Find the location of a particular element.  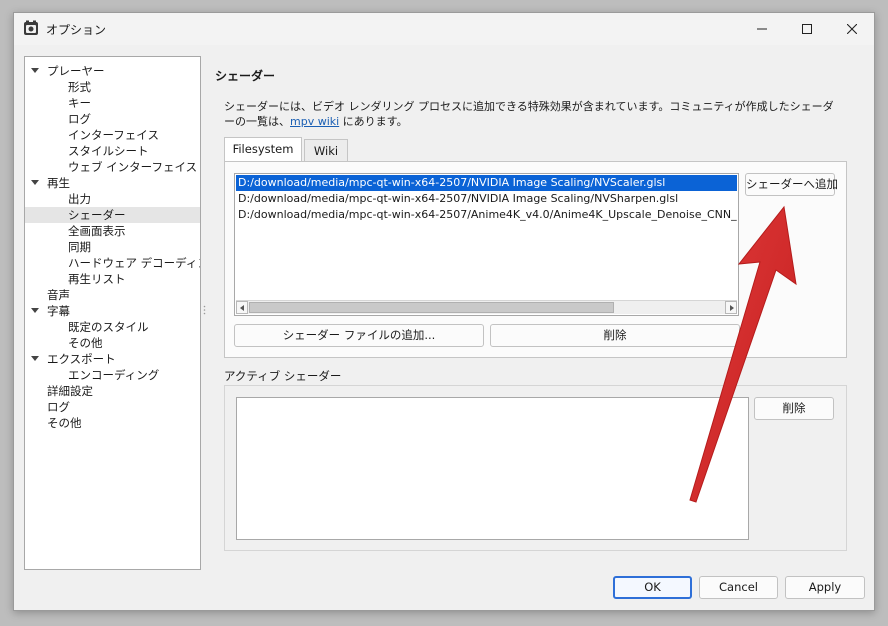

title-bar: オプション is located at coordinates (444, 29).